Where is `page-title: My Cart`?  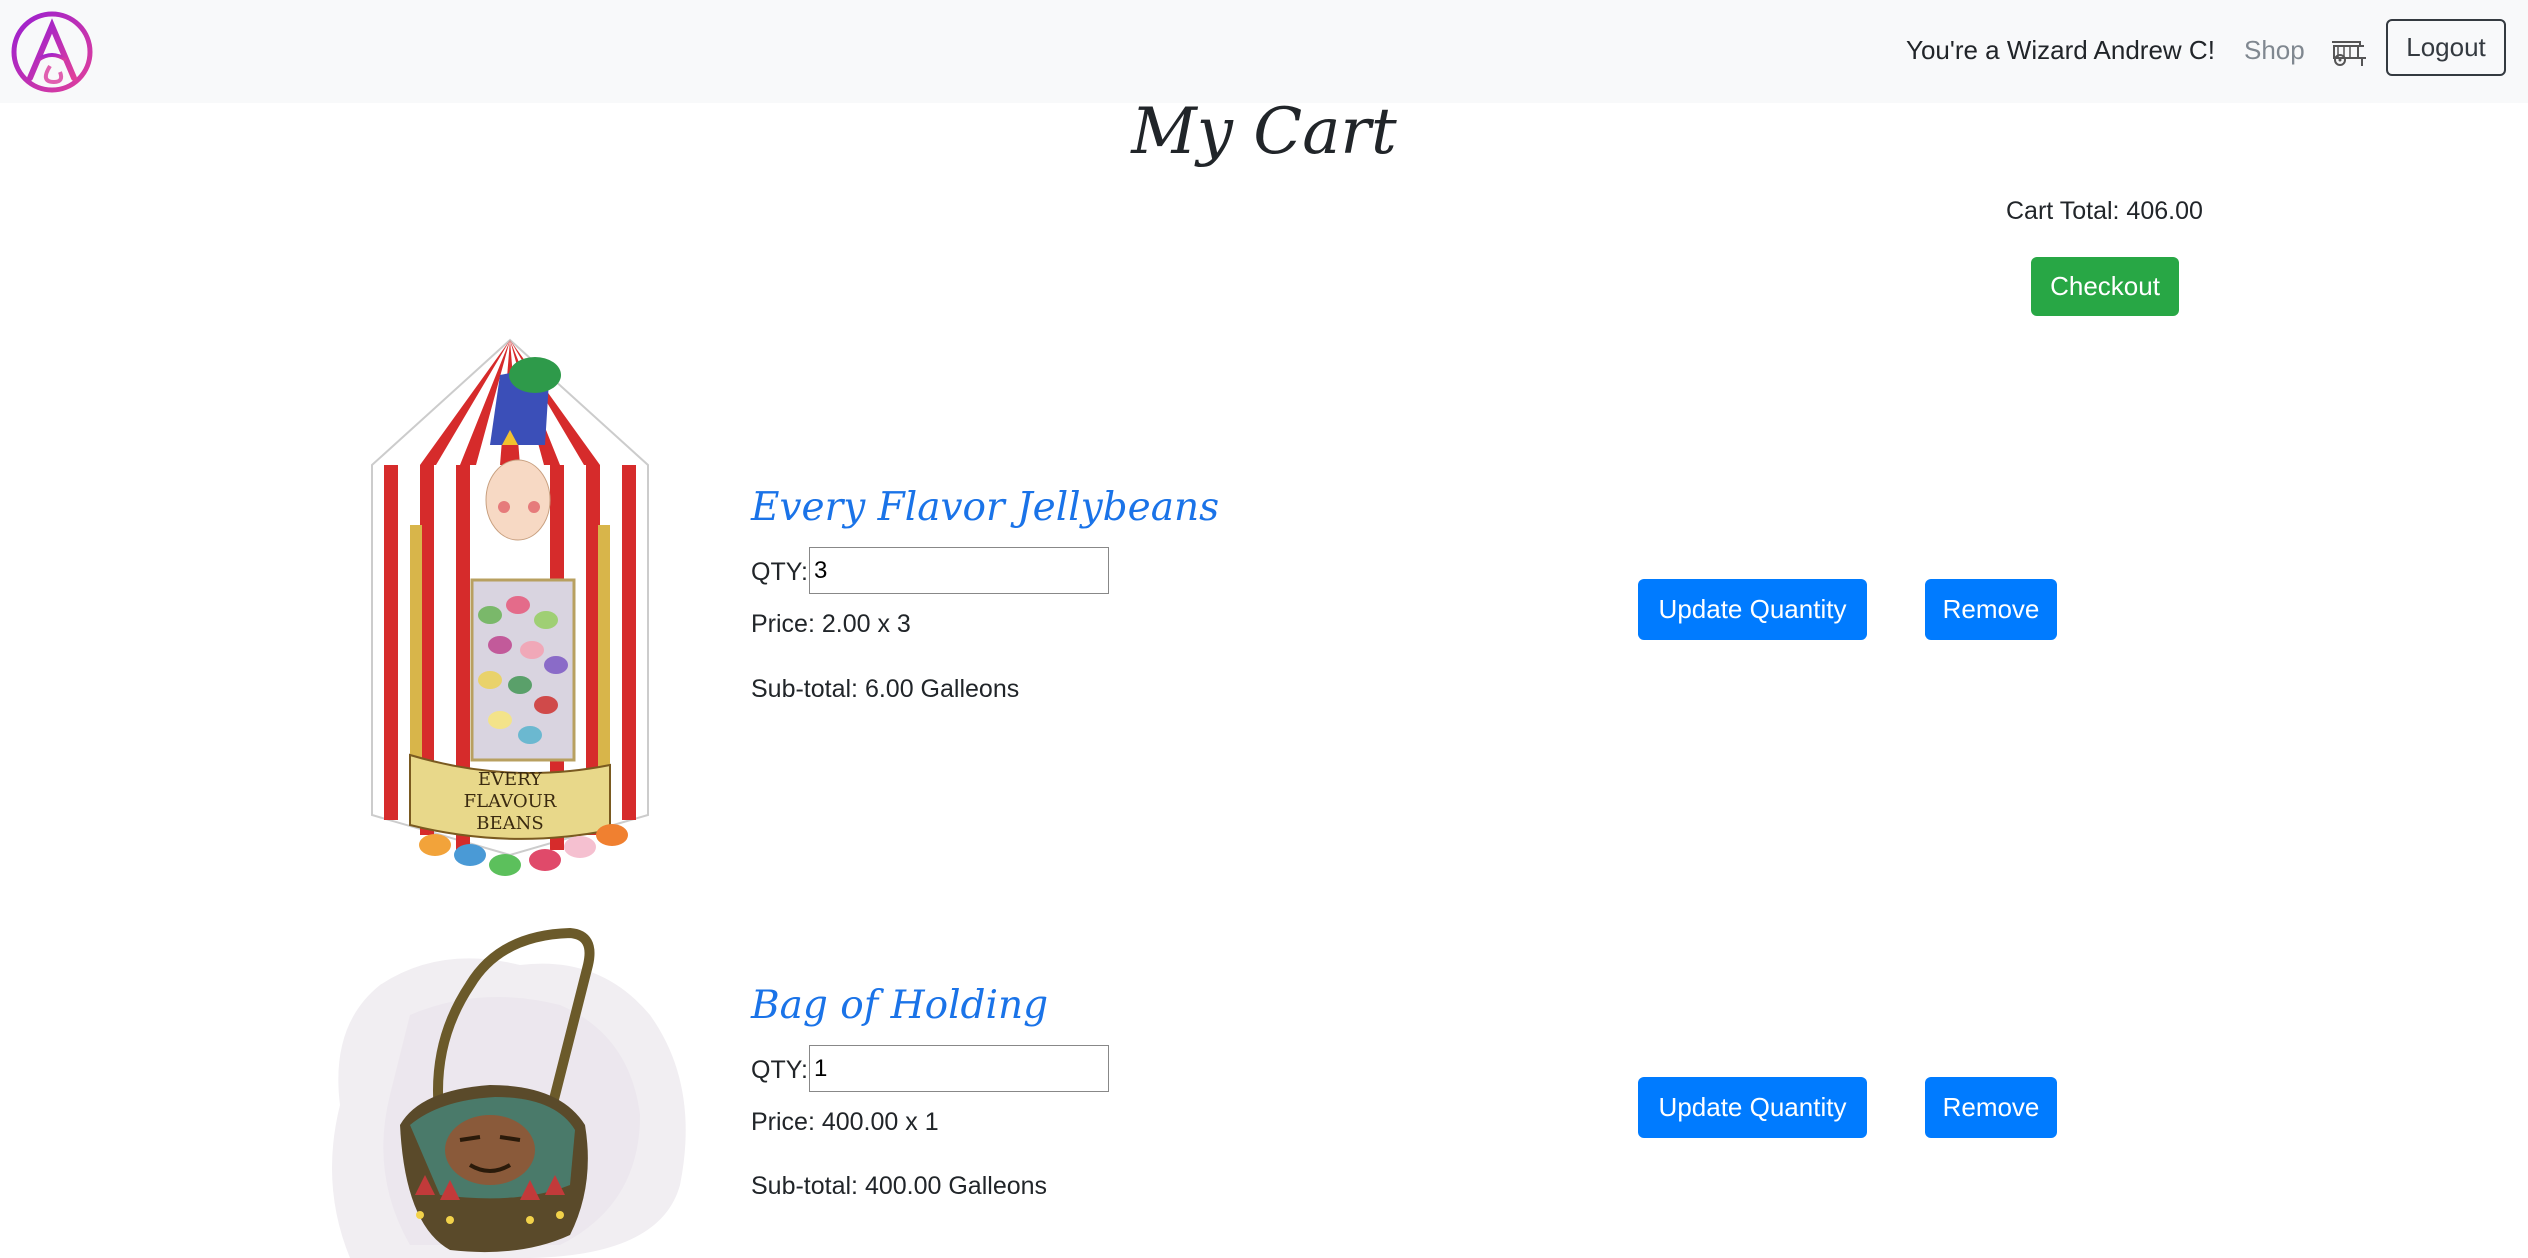 page-title: My Cart is located at coordinates (1264, 132).